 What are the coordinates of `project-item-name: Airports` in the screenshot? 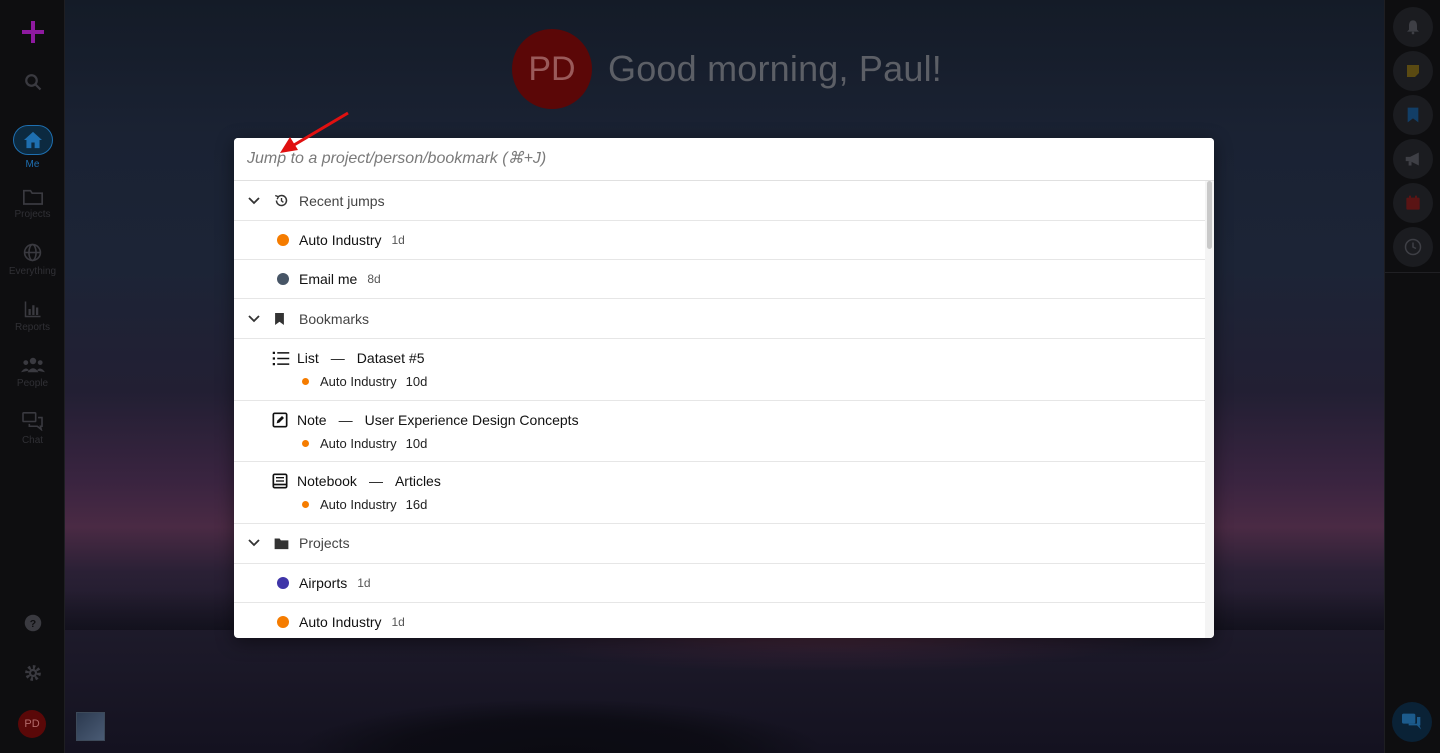 It's located at (323, 582).